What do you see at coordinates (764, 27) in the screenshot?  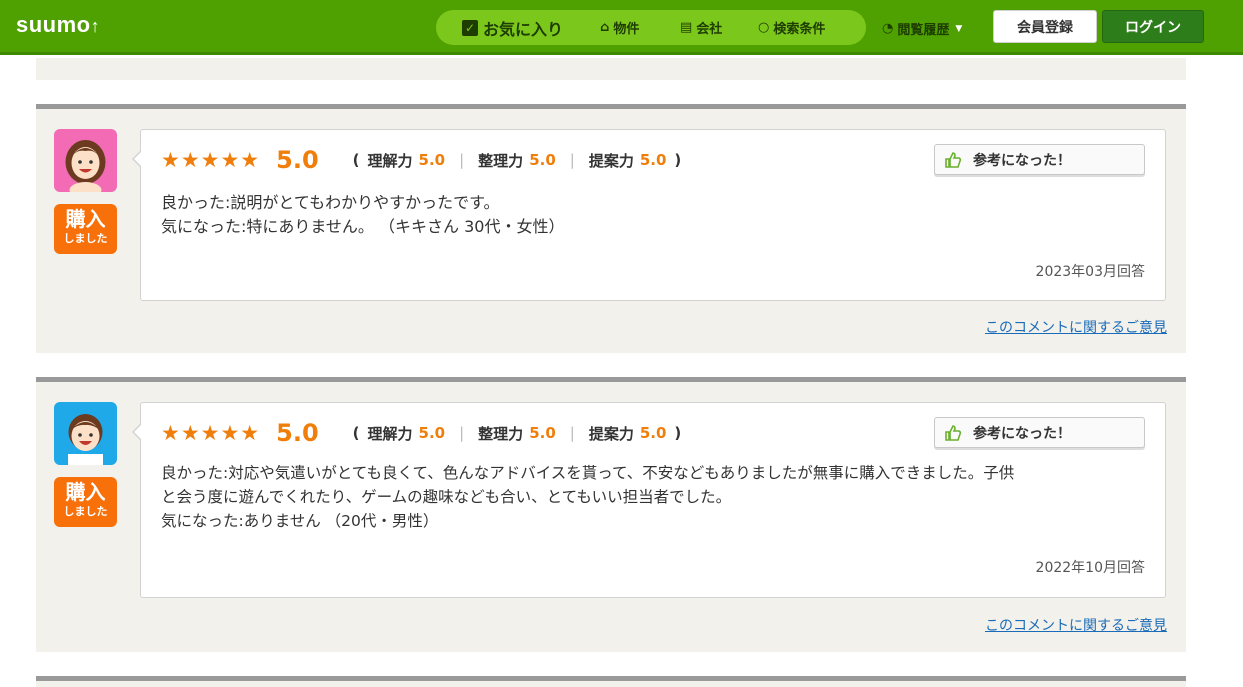 I see `search-icon: ○` at bounding box center [764, 27].